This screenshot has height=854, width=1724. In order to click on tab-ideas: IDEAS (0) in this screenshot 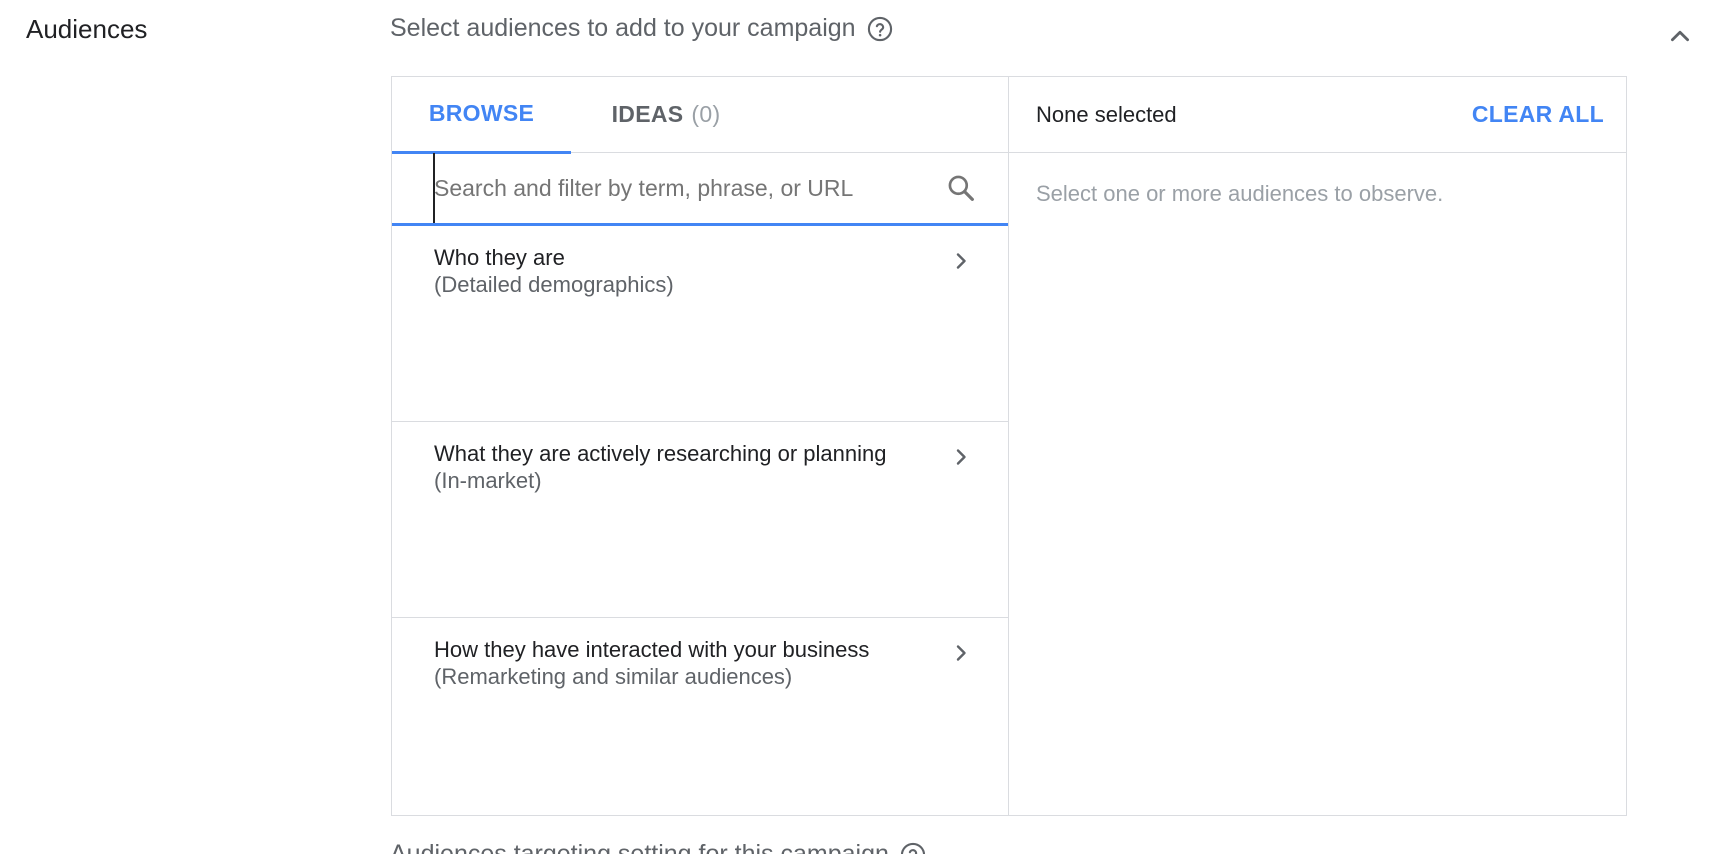, I will do `click(666, 114)`.